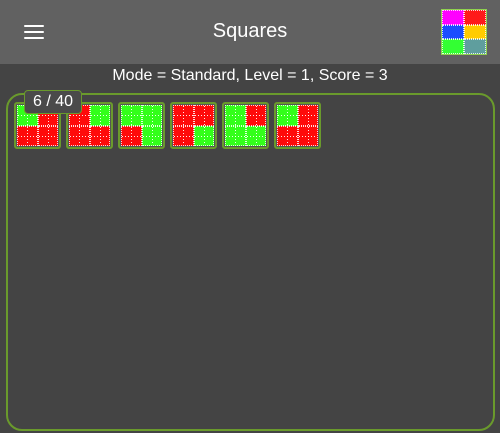 The height and width of the screenshot is (433, 500). I want to click on app-title: Squares, so click(250, 31).